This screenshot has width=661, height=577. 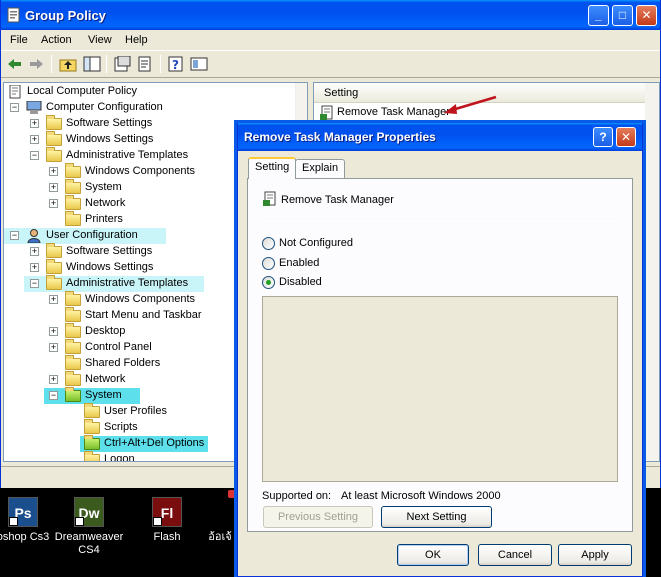 I want to click on help-button: ?, so click(x=603, y=137).